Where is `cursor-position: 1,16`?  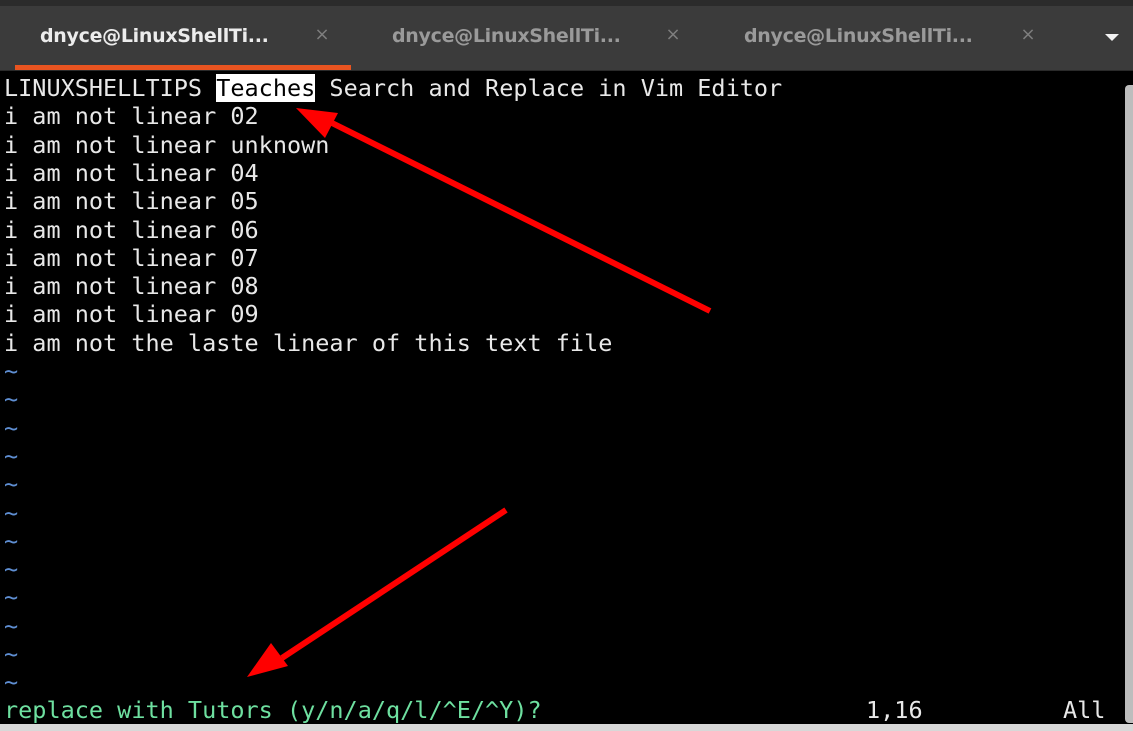
cursor-position: 1,16 is located at coordinates (894, 710).